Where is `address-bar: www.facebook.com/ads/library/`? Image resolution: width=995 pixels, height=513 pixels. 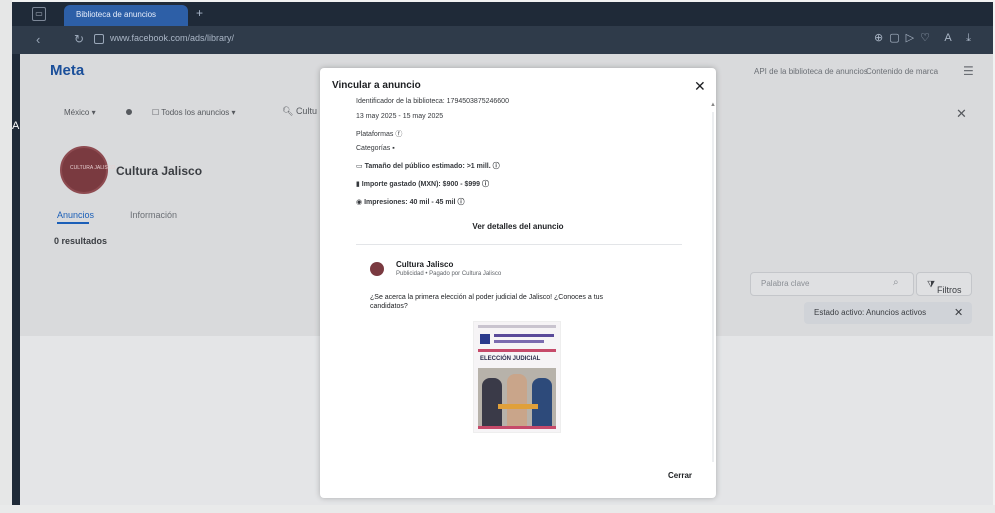
address-bar: www.facebook.com/ads/library/ is located at coordinates (172, 38).